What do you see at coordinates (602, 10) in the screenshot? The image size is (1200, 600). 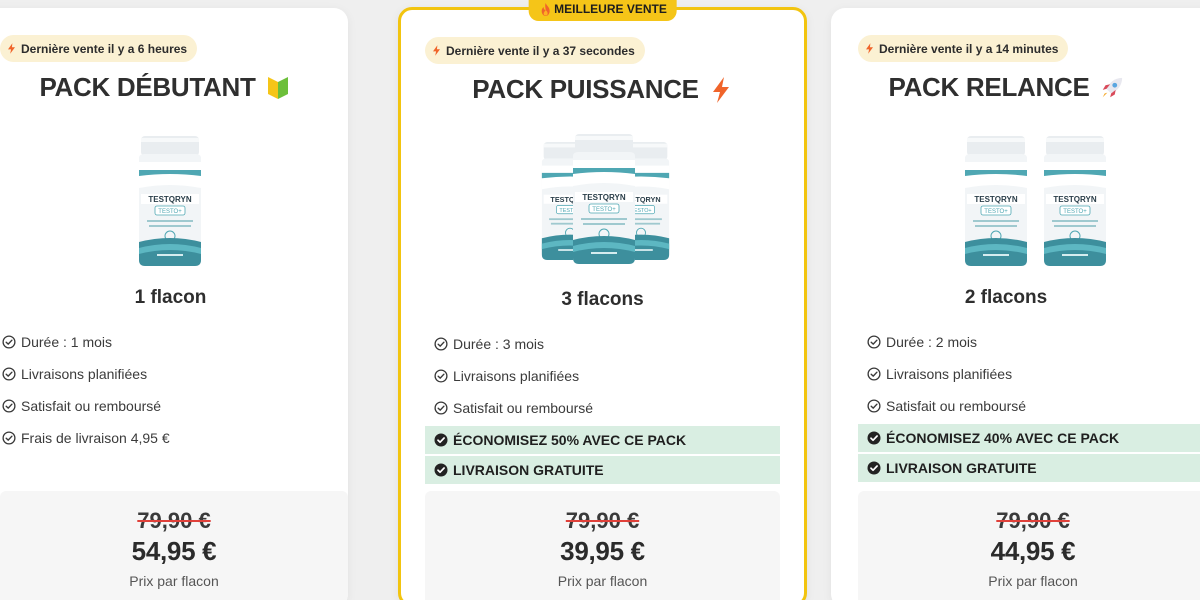 I see `best-seller-ribbon: MEILLEURE VENTE` at bounding box center [602, 10].